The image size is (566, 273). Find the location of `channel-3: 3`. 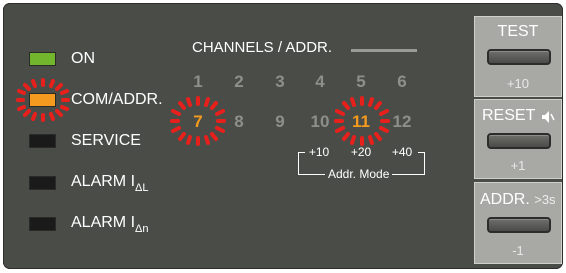

channel-3: 3 is located at coordinates (280, 81).